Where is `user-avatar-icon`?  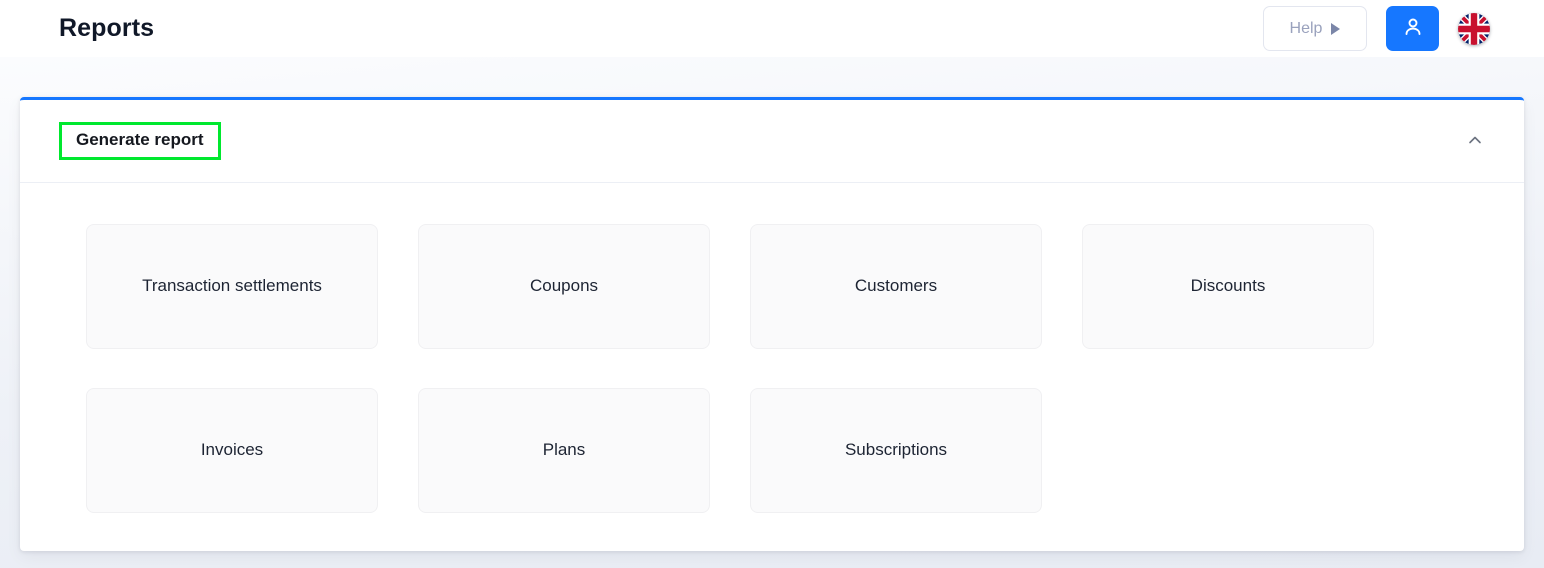 user-avatar-icon is located at coordinates (1413, 28).